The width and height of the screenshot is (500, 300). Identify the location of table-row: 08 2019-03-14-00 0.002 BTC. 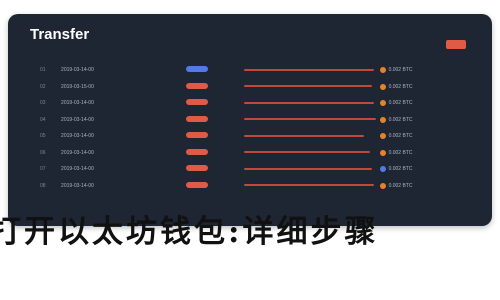
(251, 186).